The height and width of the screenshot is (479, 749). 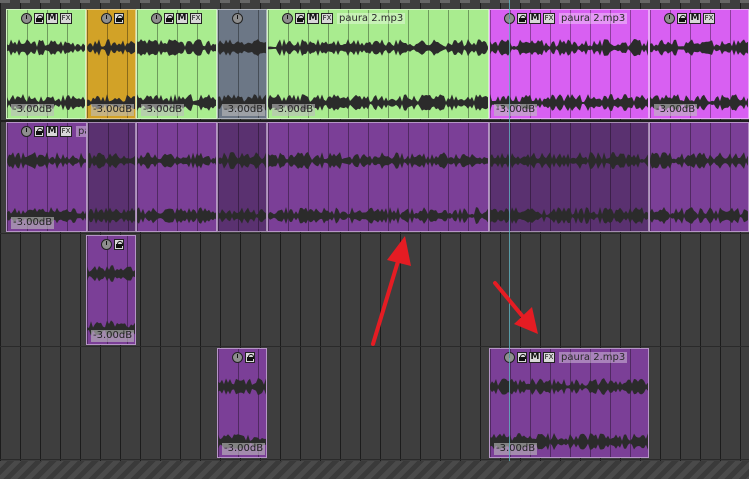 I want to click on ruler-ticks, so click(x=374, y=1).